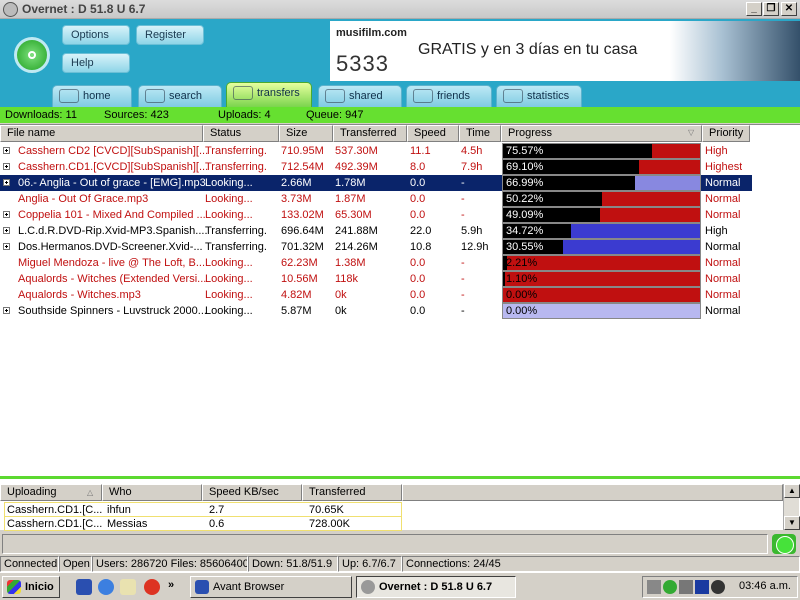 This screenshot has width=800, height=600. Describe the element at coordinates (400, 544) in the screenshot. I see `message-bar` at that location.